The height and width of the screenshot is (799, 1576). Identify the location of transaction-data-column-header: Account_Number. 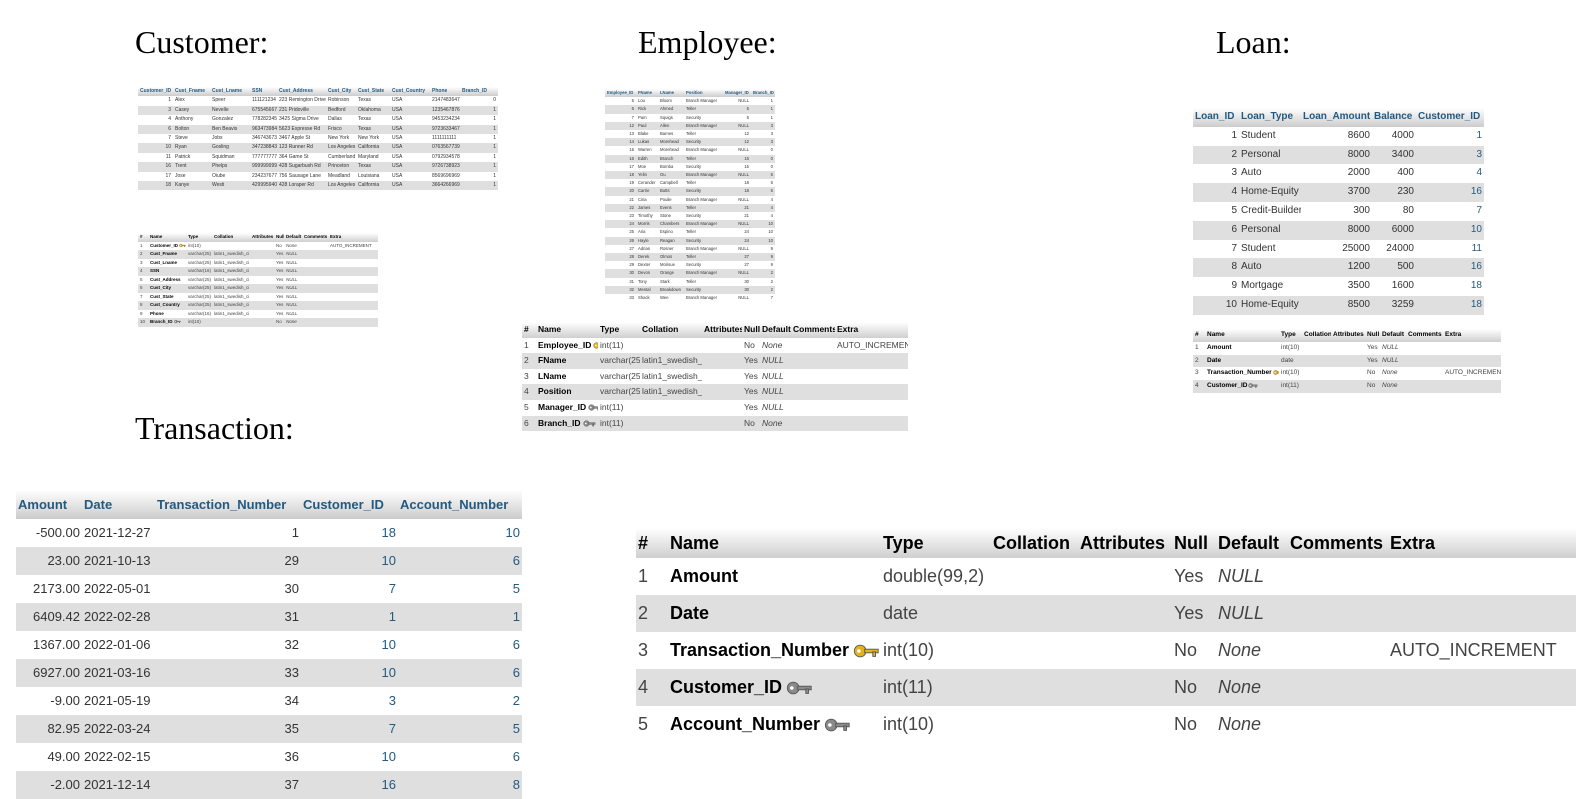
(460, 504).